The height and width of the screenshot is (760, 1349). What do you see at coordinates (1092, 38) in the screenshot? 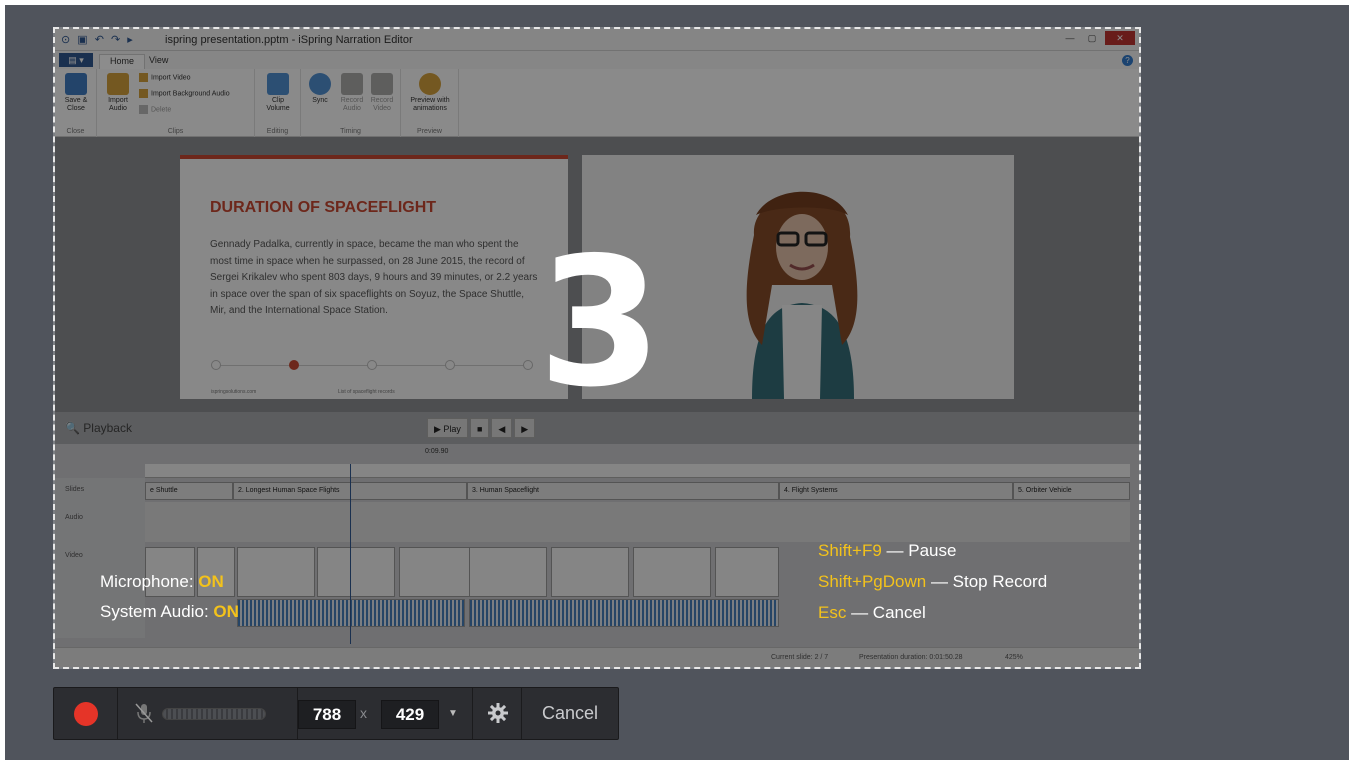
I see `maximize-icon: ▢` at bounding box center [1092, 38].